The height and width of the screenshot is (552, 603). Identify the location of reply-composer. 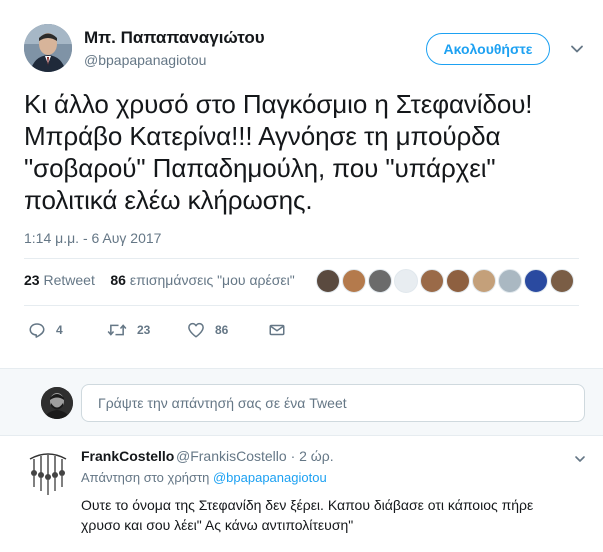
(301, 402).